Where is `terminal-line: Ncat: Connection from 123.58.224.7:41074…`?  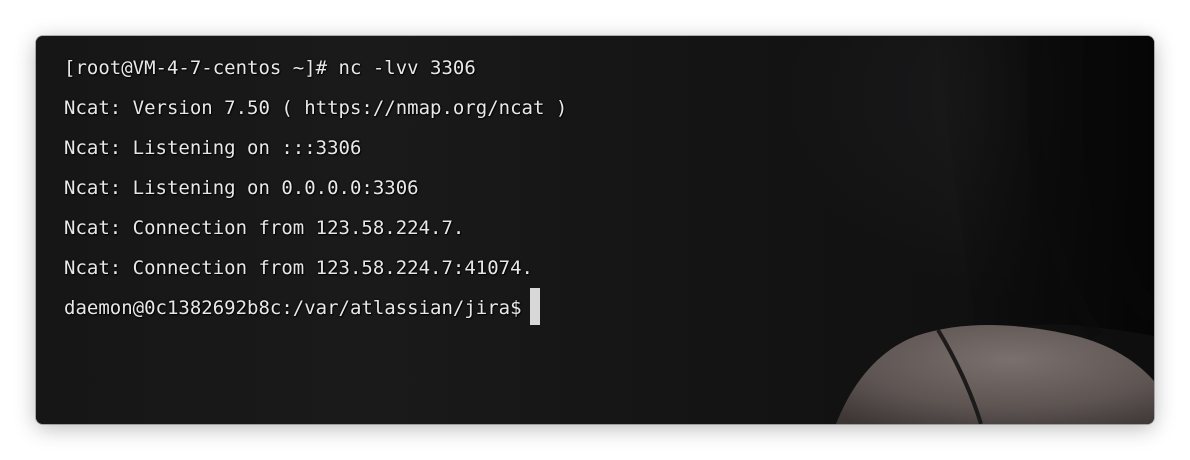
terminal-line: Ncat: Connection from 123.58.224.7:41074… is located at coordinates (298, 268).